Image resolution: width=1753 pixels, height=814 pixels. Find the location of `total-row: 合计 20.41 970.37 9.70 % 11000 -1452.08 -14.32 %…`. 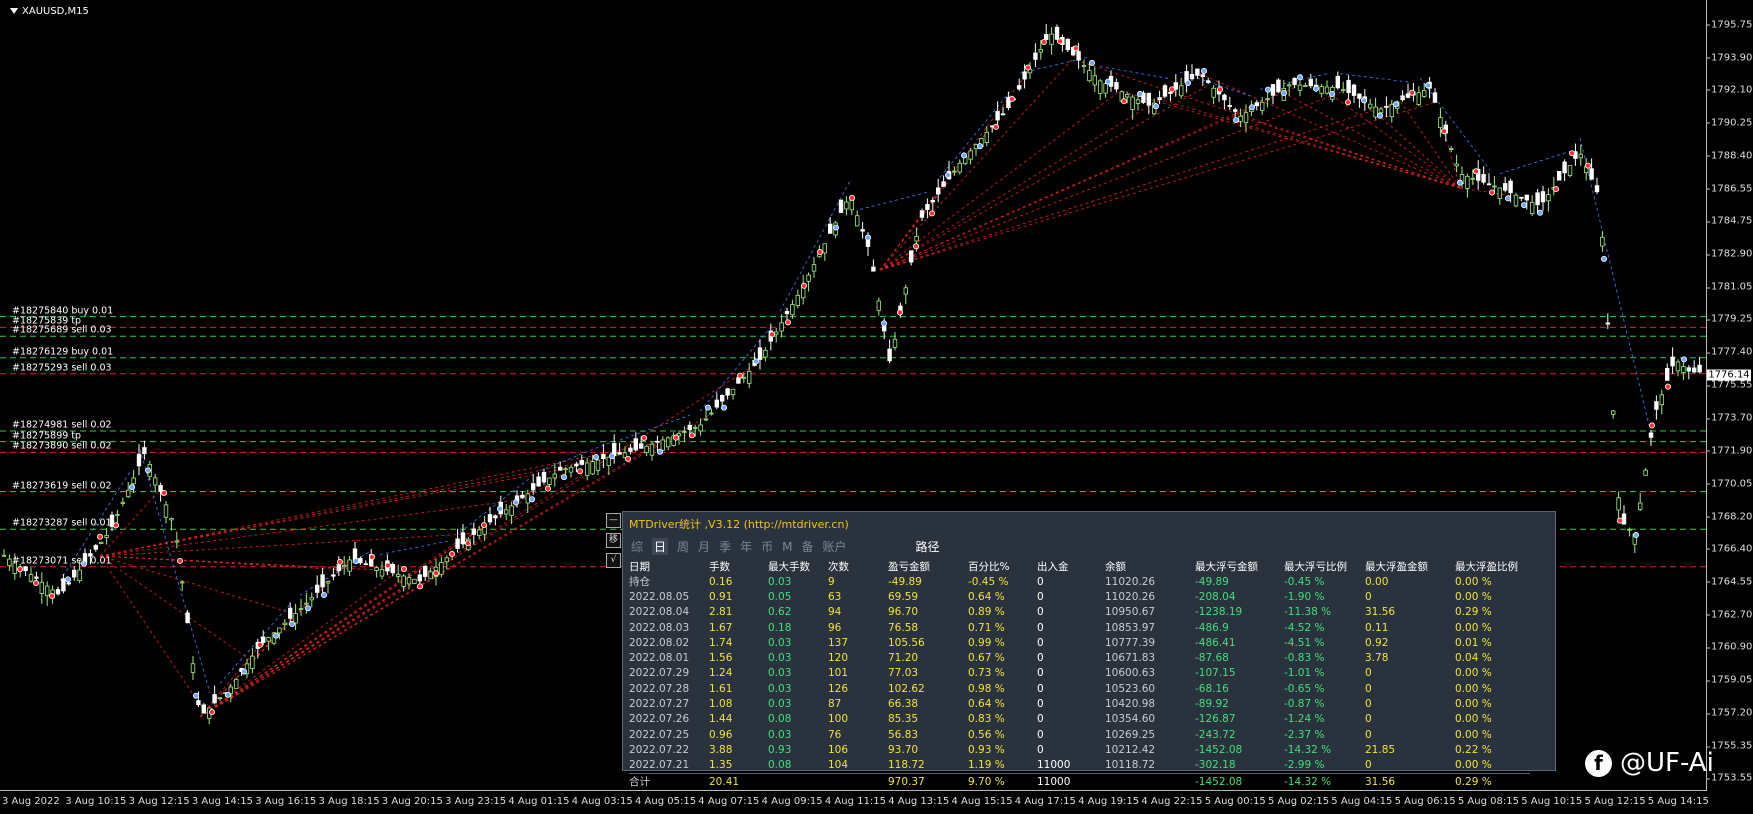

total-row: 合计 20.41 970.37 9.70 % 11000 -1452.08 -14.32 %… is located at coordinates (1079, 781).